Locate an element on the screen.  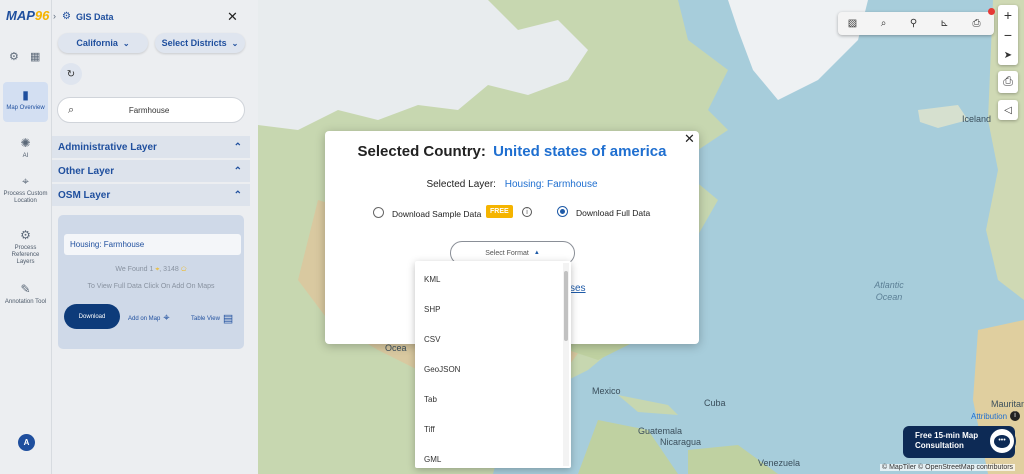
full-data-option: Download Full Data is located at coordinates (617, 214).